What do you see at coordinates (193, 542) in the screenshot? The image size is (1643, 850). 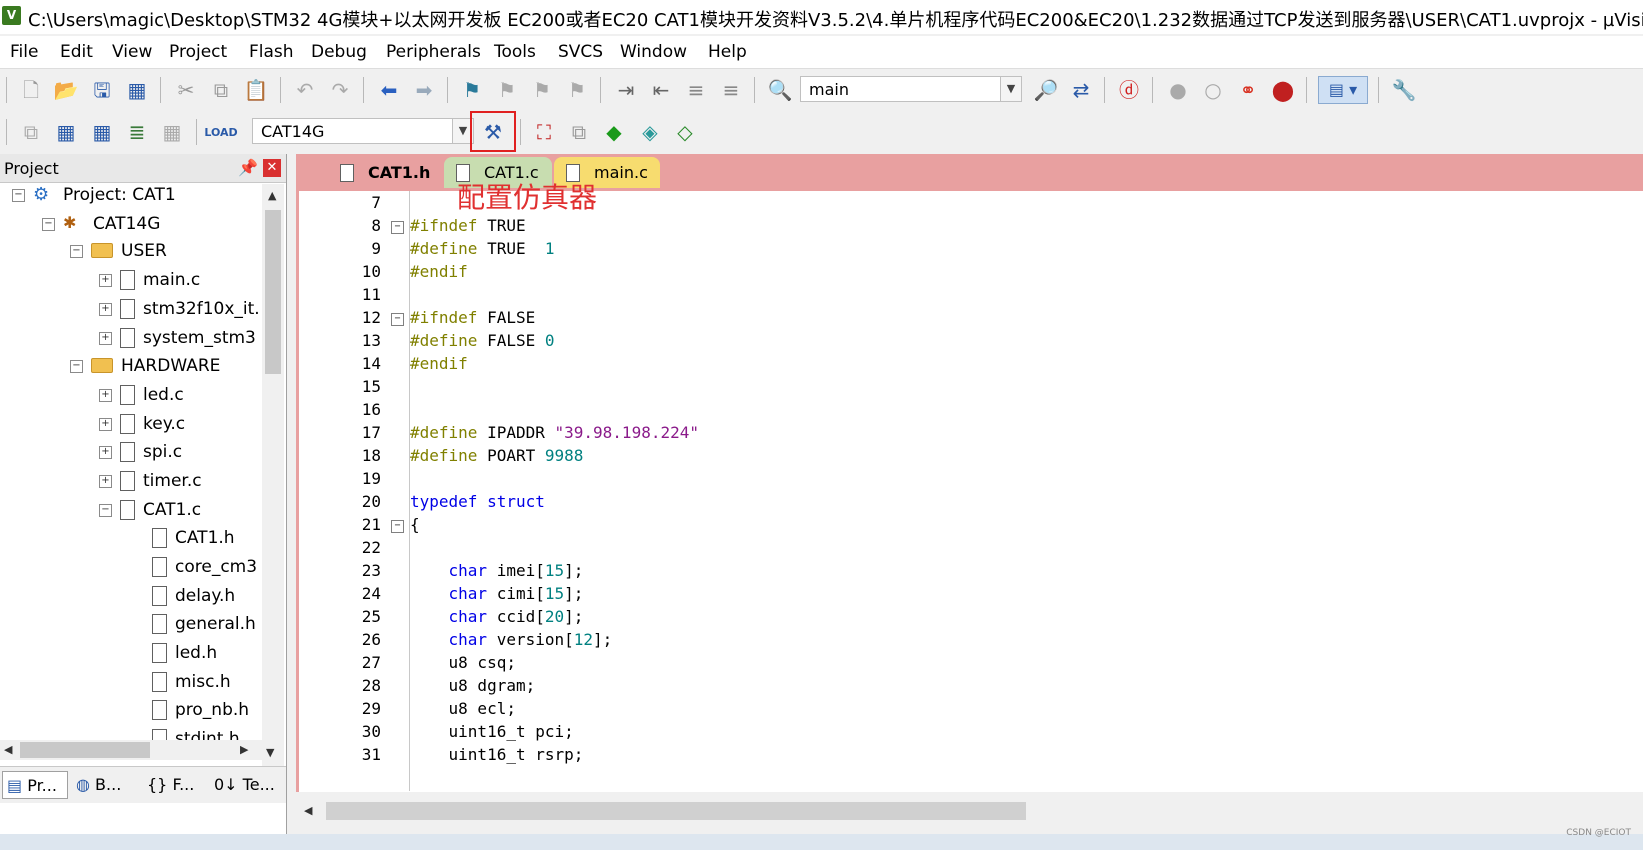 I see `tree-node: CAT1.h` at bounding box center [193, 542].